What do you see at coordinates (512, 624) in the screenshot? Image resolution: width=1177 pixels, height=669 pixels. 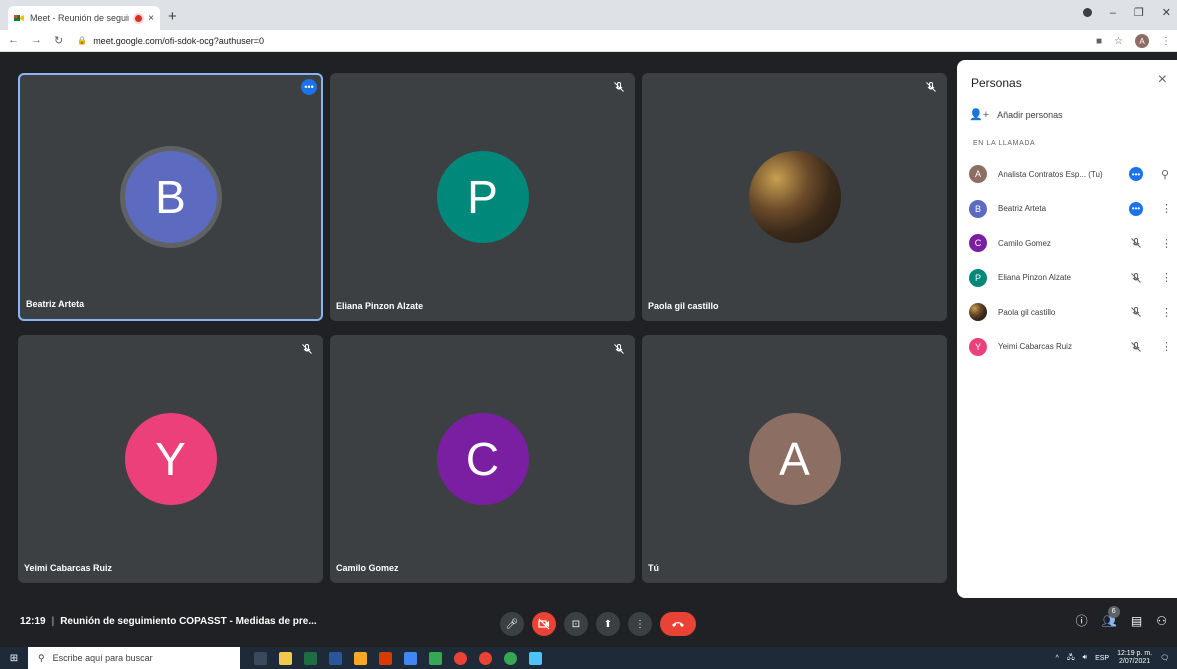 I see `microphone-button: 🎤︎` at bounding box center [512, 624].